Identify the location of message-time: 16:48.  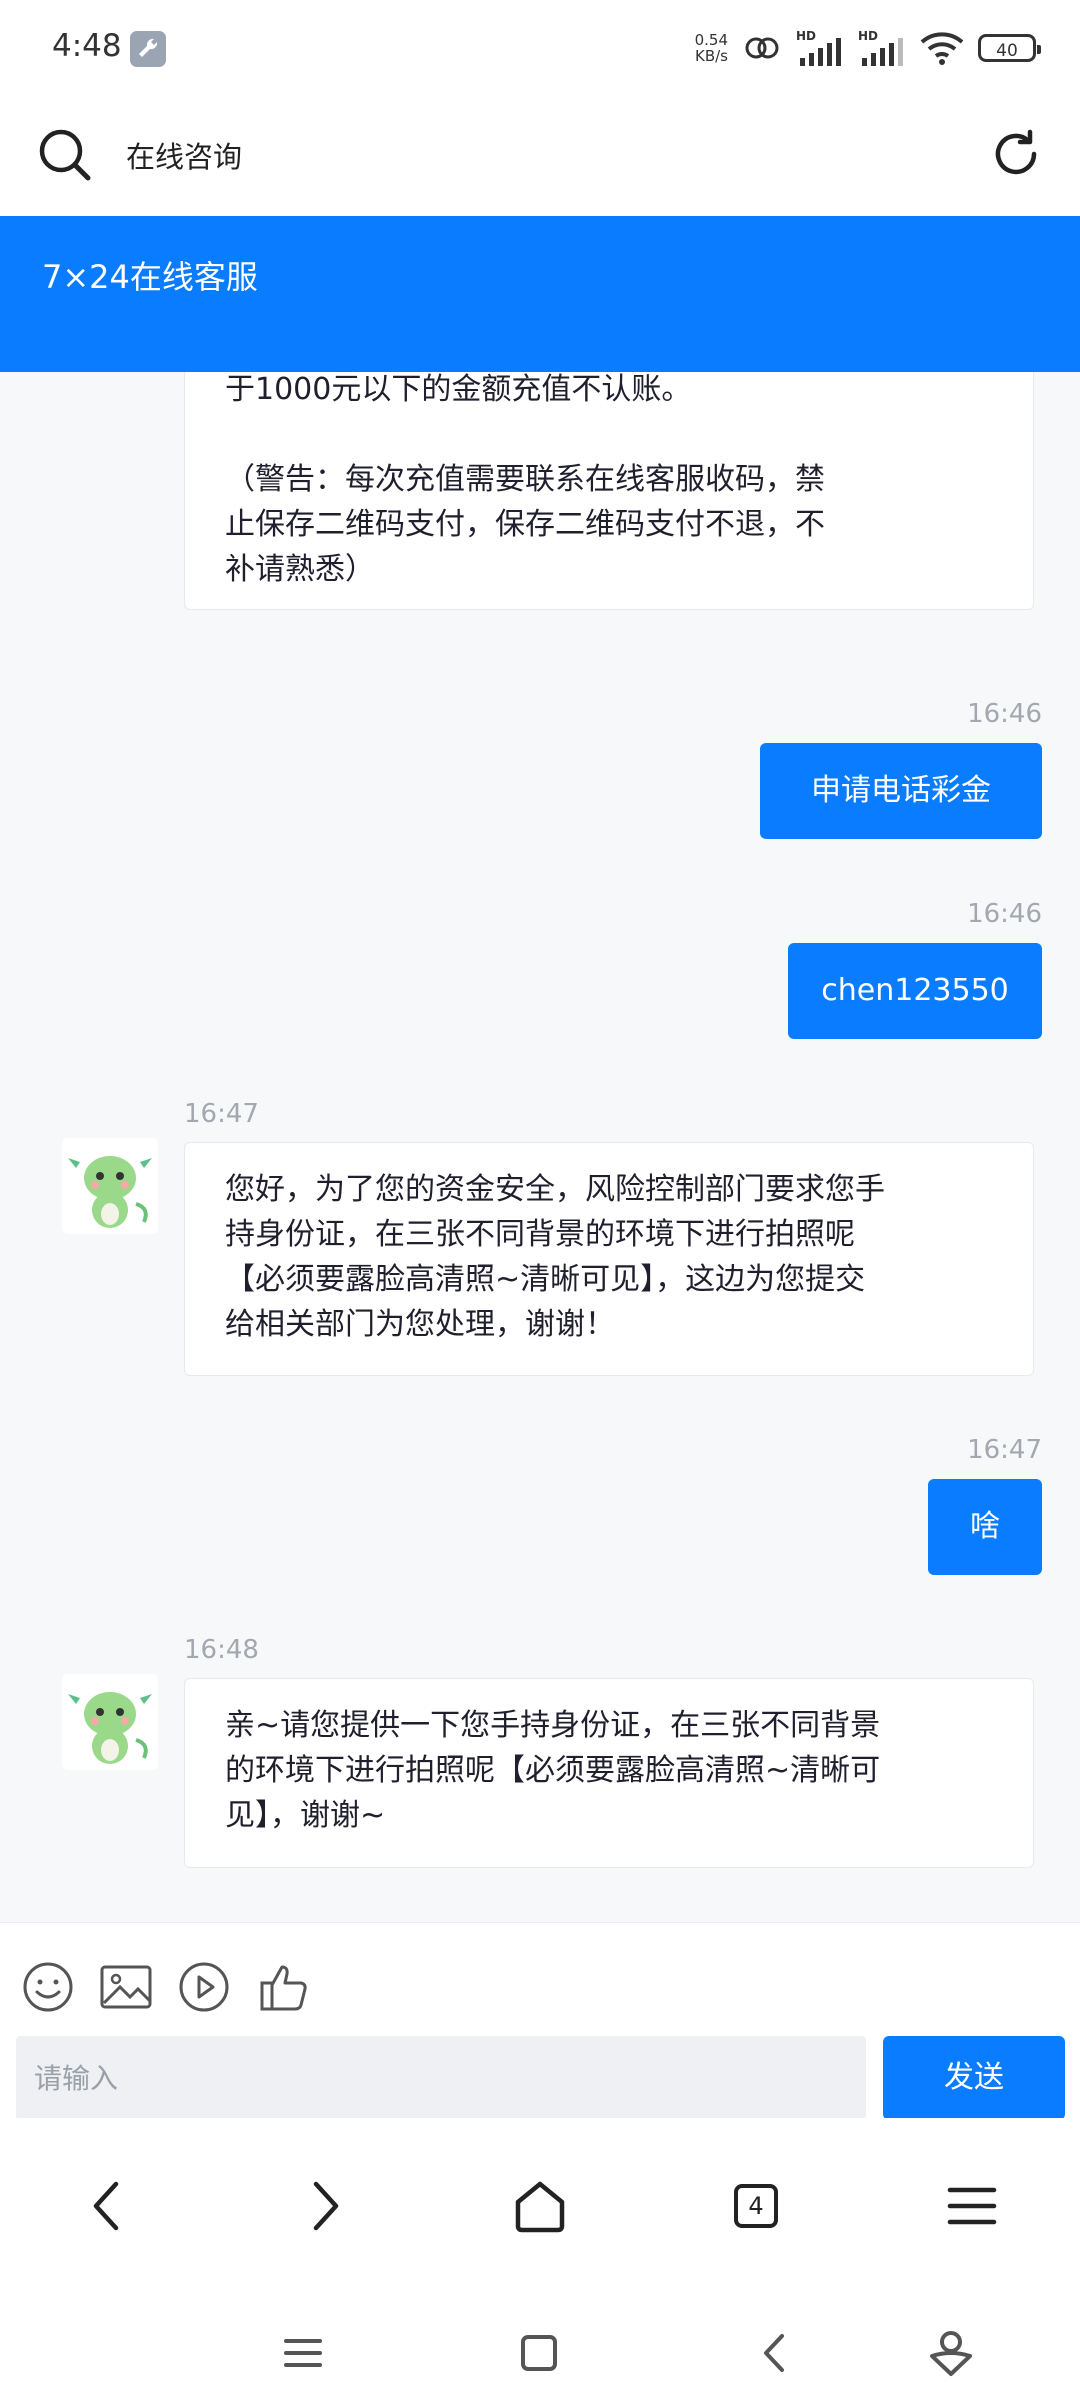
(221, 1650).